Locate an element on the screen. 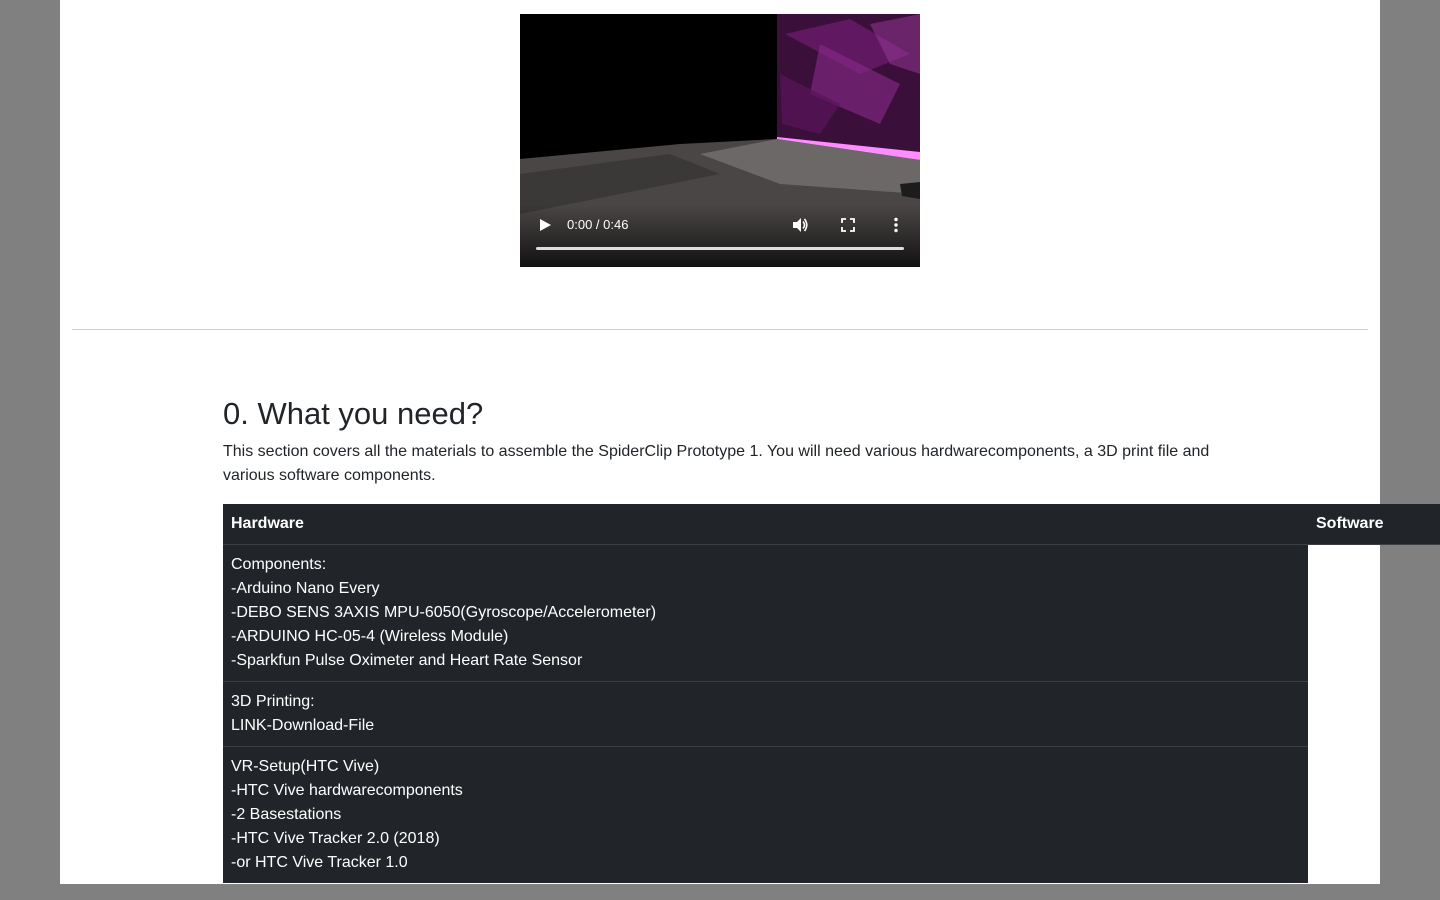 The image size is (1440, 900). table-cell-line: VR-Setup(HTC Vive) is located at coordinates (305, 766).